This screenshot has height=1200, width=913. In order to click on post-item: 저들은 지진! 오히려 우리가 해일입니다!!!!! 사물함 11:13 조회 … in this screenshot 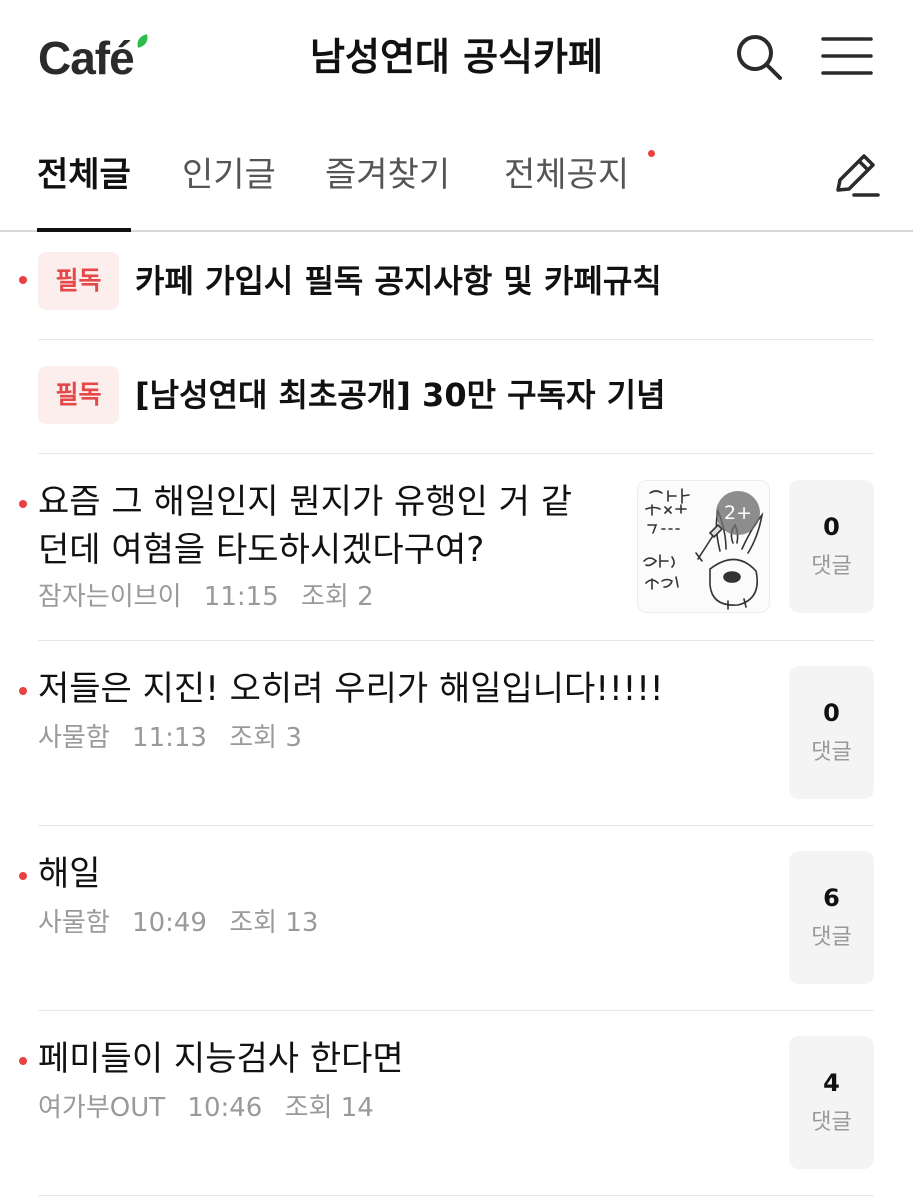, I will do `click(446, 733)`.